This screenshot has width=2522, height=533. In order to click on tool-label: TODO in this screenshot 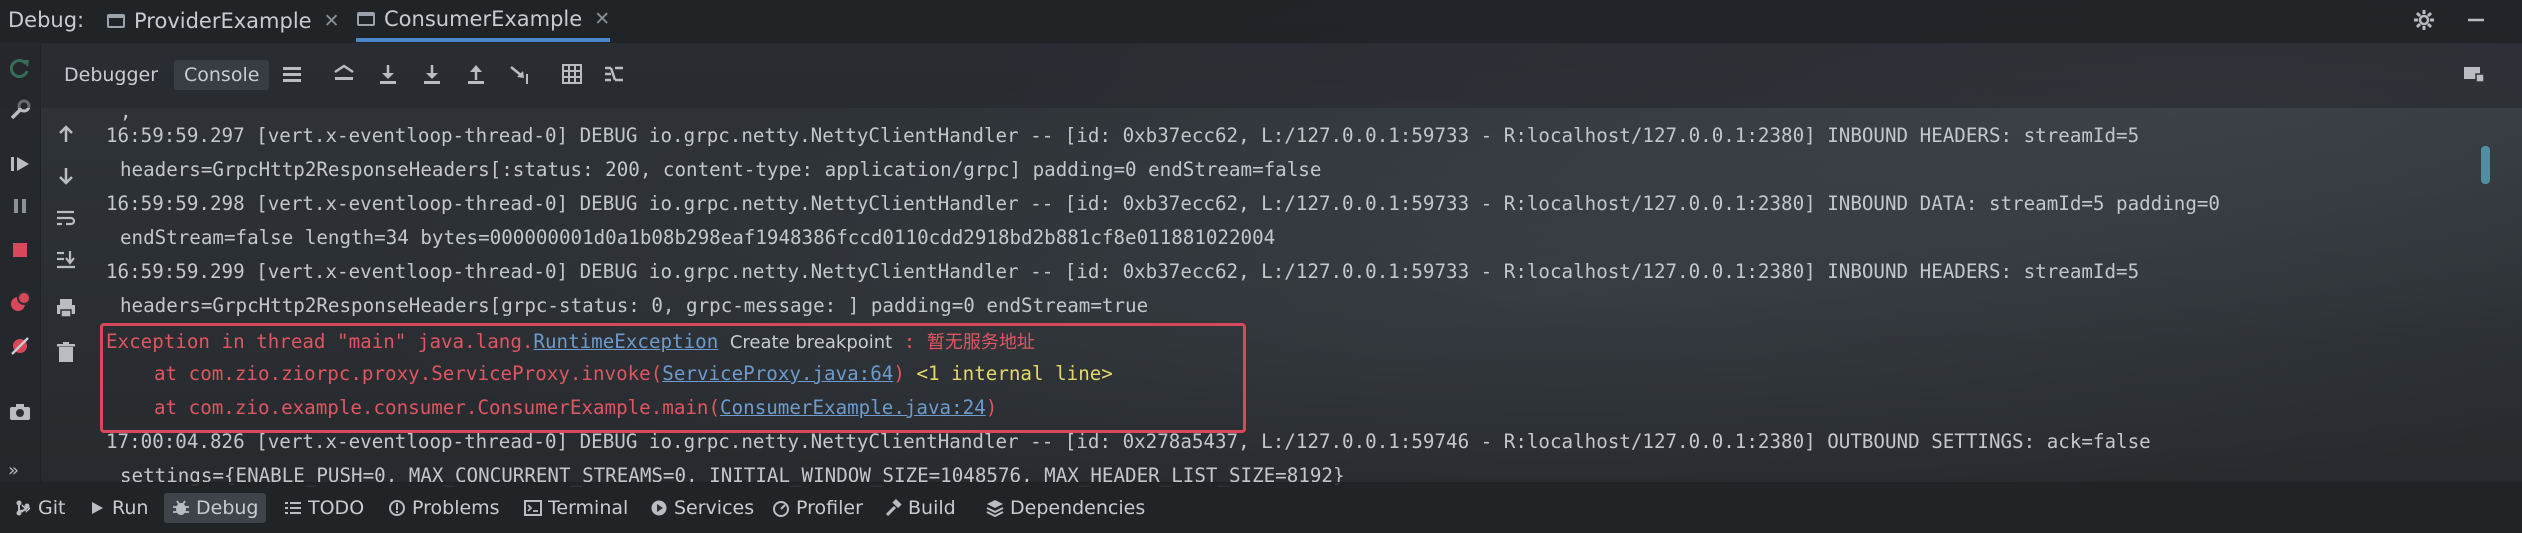, I will do `click(336, 508)`.